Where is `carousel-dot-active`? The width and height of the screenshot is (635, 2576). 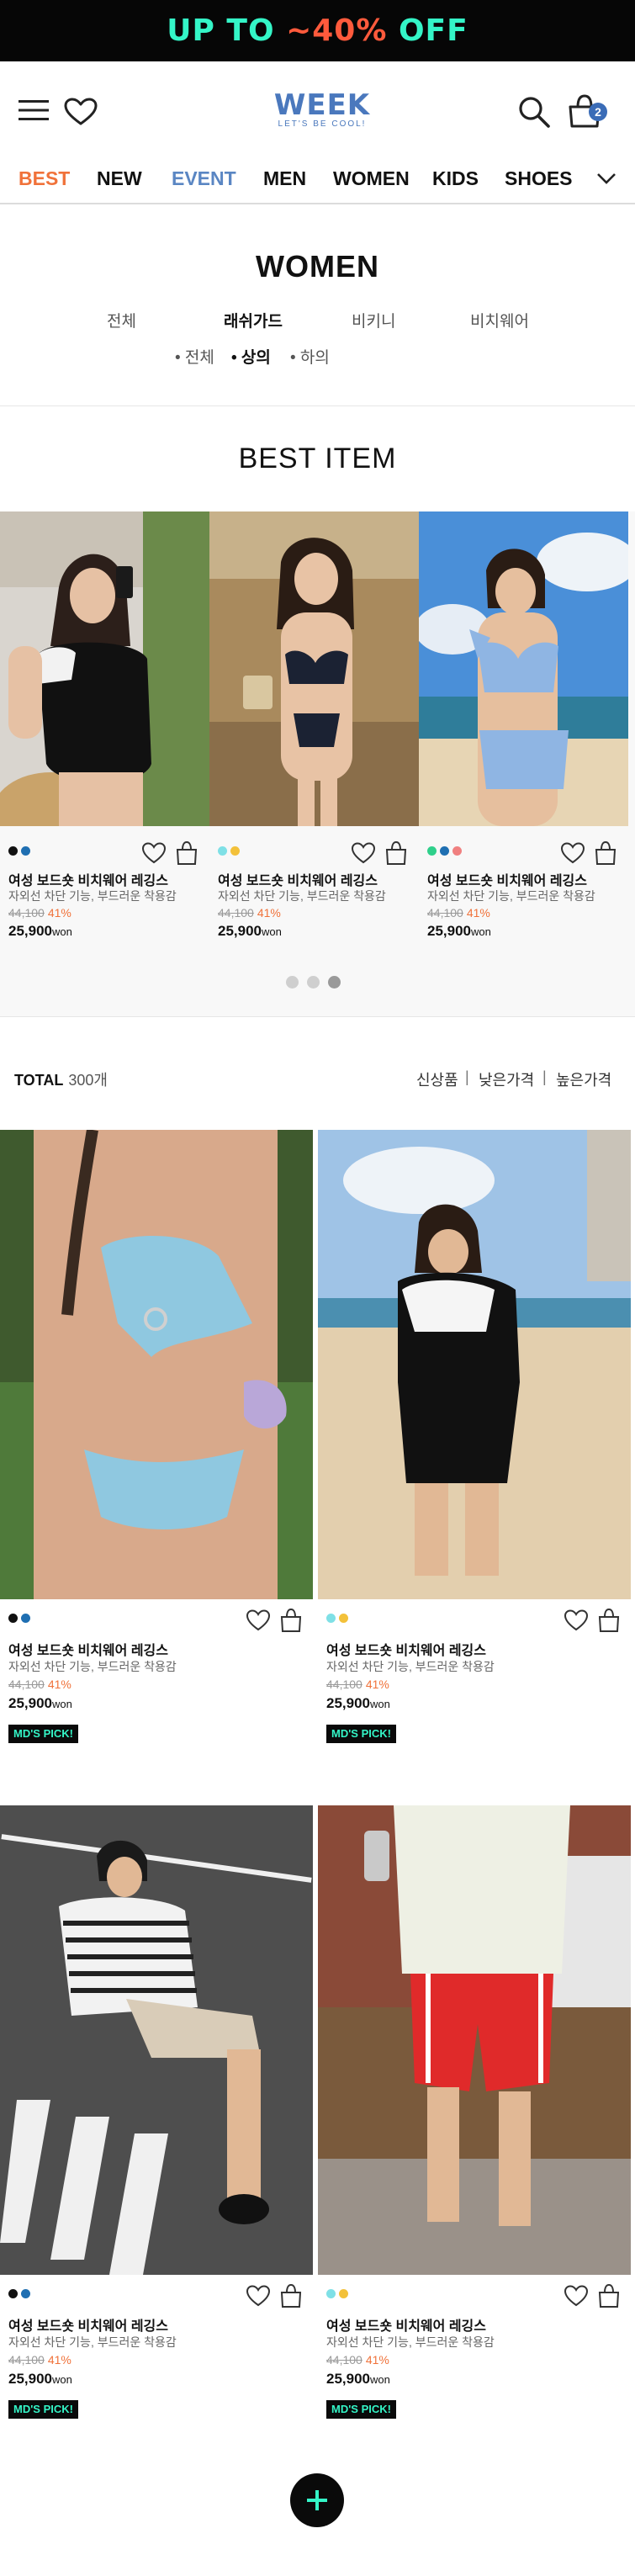 carousel-dot-active is located at coordinates (334, 982).